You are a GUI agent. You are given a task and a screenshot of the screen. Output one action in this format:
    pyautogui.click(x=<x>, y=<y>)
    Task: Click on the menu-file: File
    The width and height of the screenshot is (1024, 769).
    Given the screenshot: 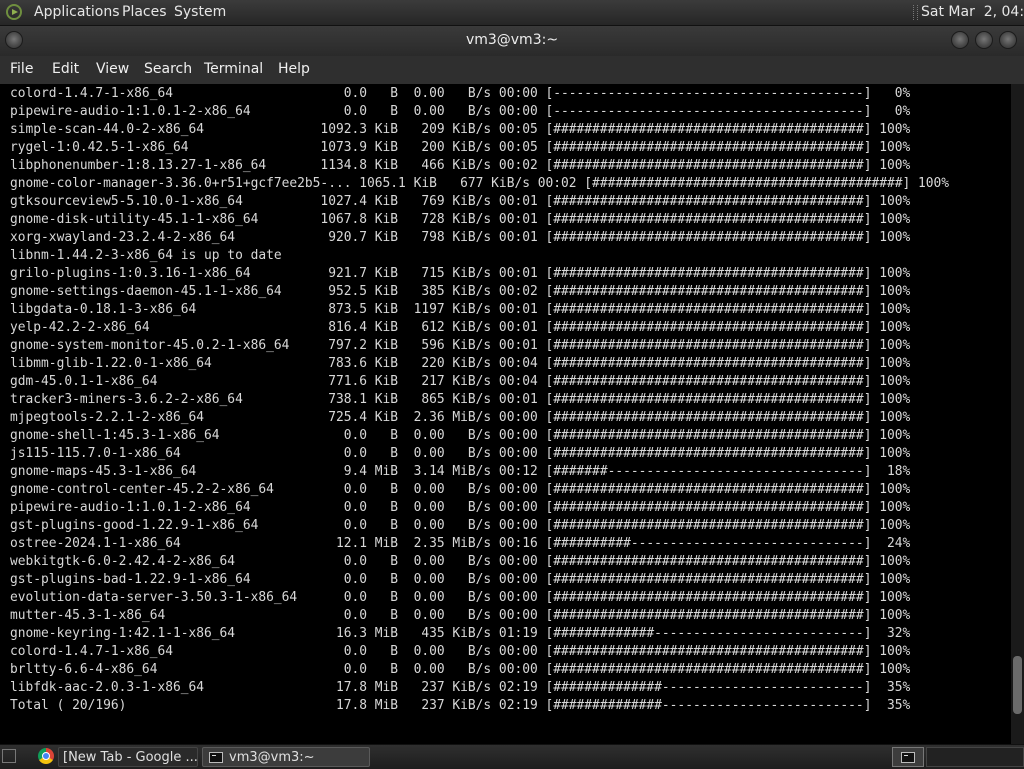 What is the action you would take?
    pyautogui.click(x=21, y=69)
    